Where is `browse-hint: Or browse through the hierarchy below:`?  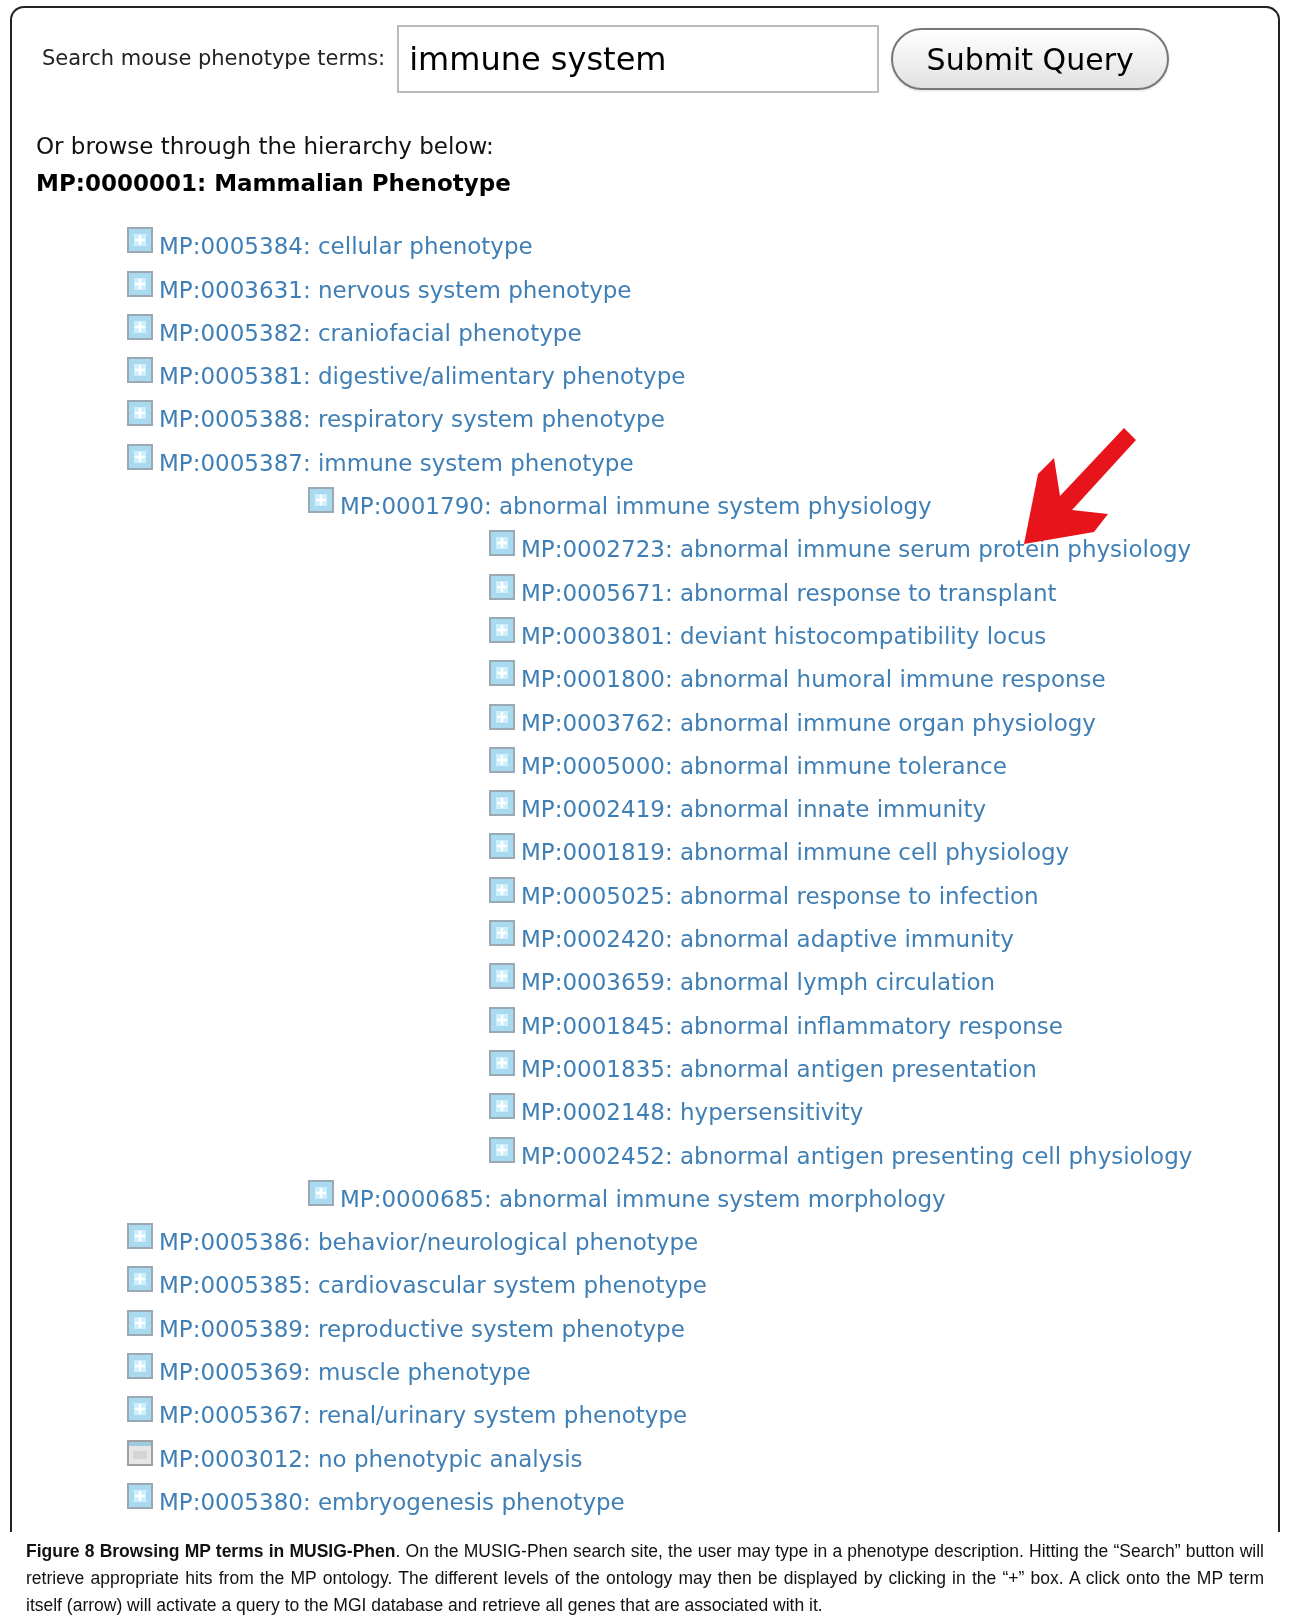
browse-hint: Or browse through the hierarchy below: is located at coordinates (265, 146).